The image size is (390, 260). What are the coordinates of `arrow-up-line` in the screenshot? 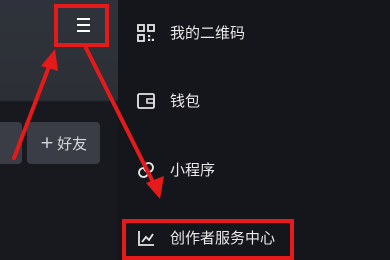 It's located at (32, 111).